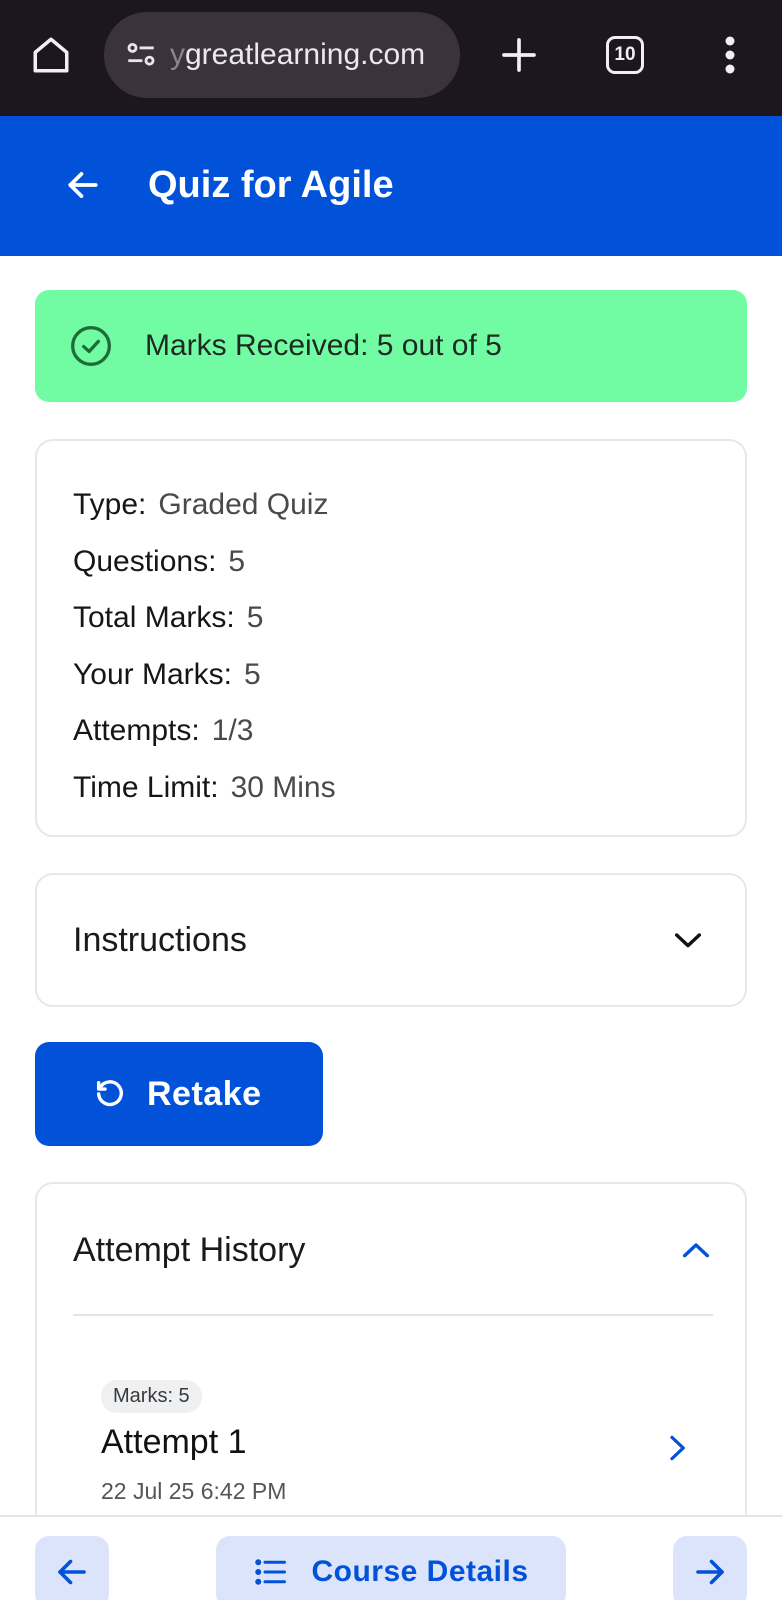 This screenshot has width=782, height=1600. What do you see at coordinates (399, 1450) in the screenshot?
I see `attempt-item: Marks: 5 Attempt 1 22 Jul 25 6:42 PM` at bounding box center [399, 1450].